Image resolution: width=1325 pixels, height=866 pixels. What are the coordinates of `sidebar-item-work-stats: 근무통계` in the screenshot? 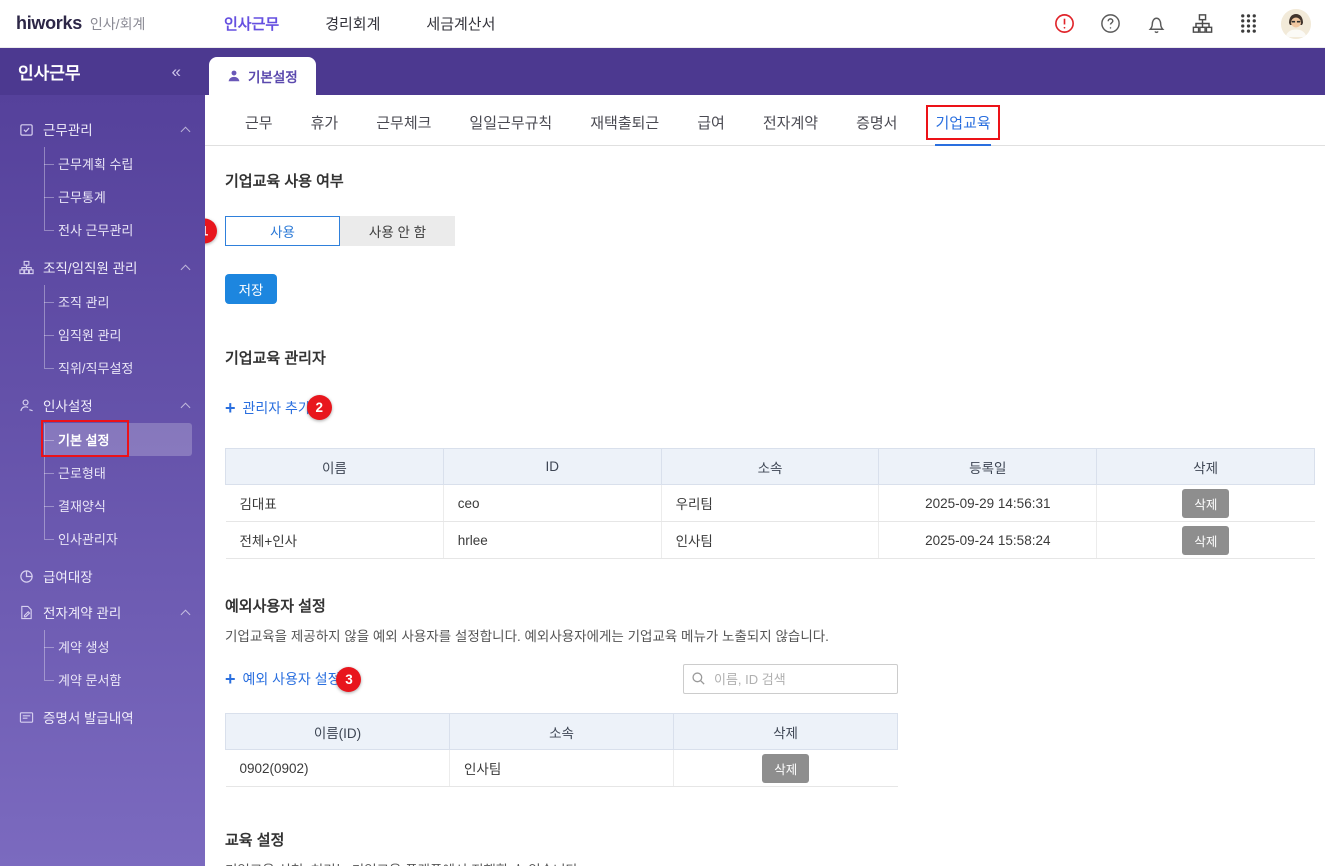 It's located at (118, 196).